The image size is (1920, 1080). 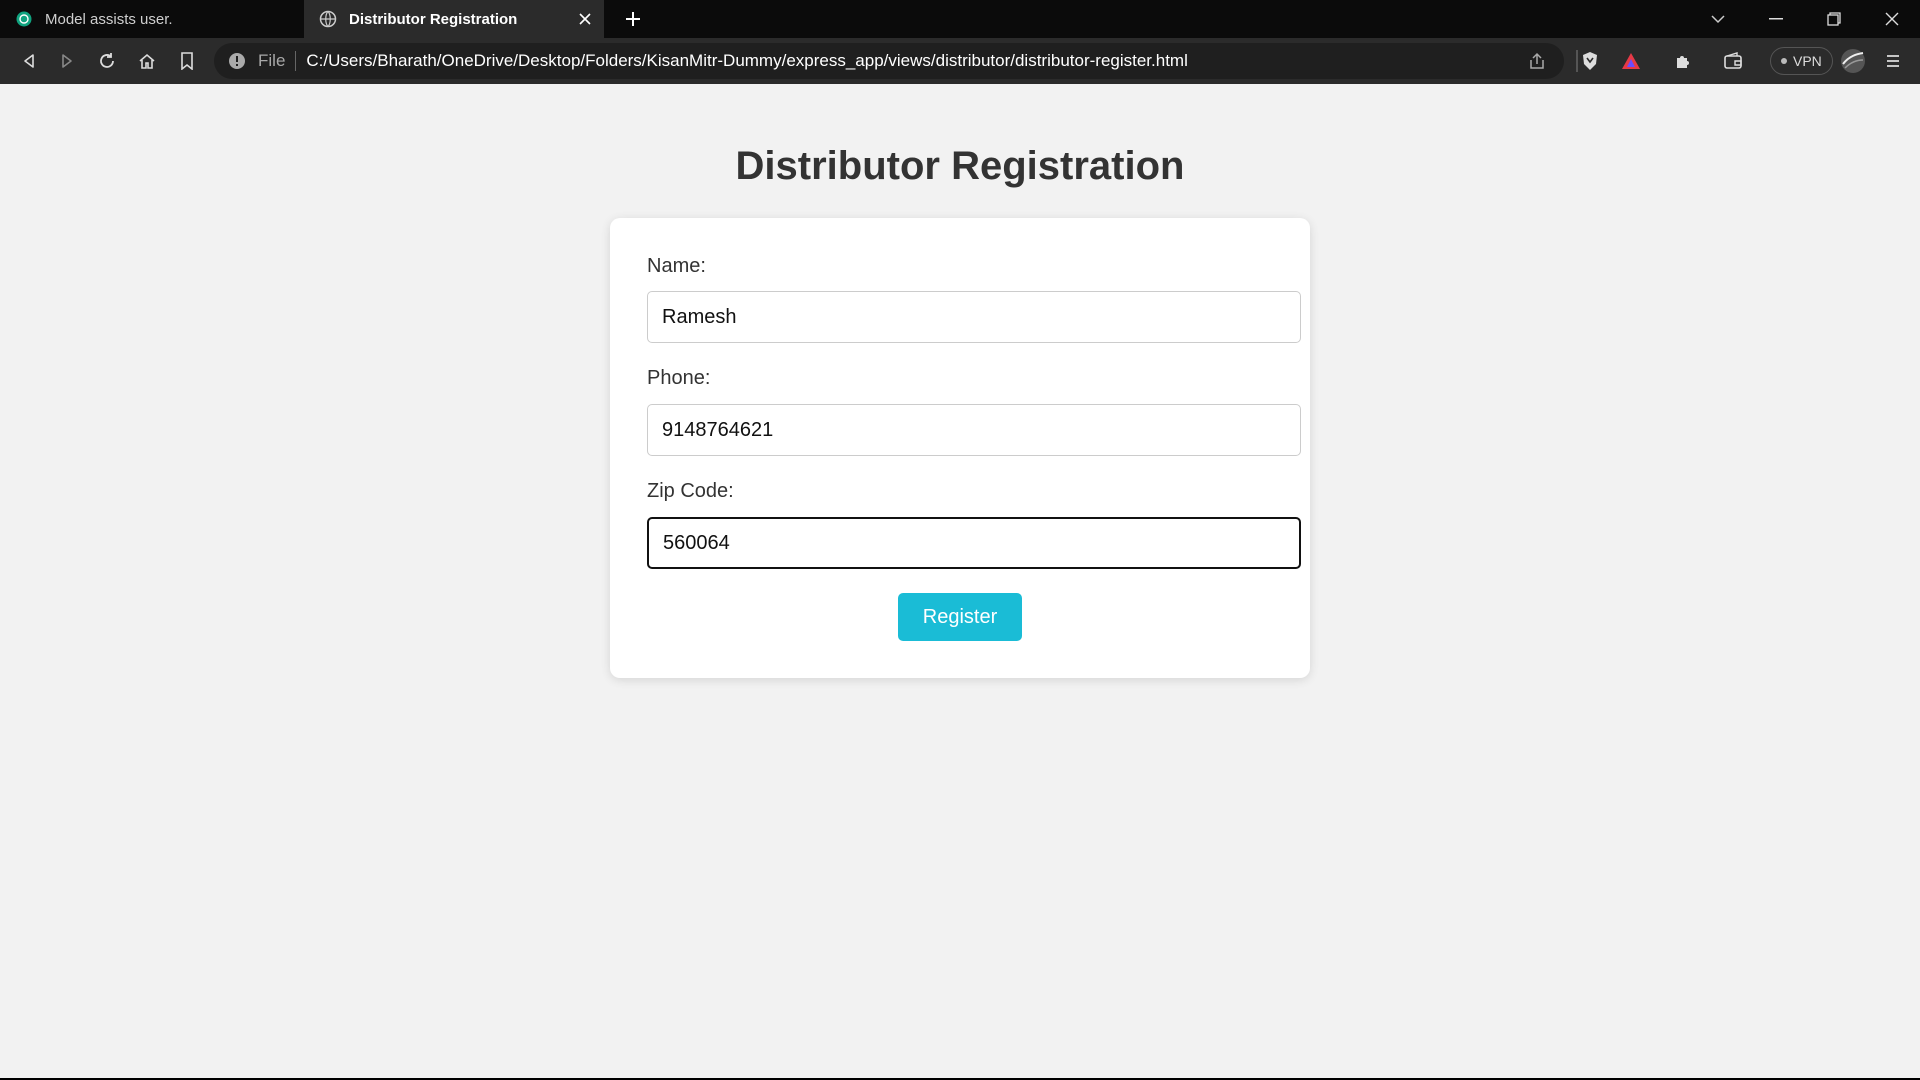 What do you see at coordinates (690, 491) in the screenshot?
I see `zip-code-label: Zip Code:` at bounding box center [690, 491].